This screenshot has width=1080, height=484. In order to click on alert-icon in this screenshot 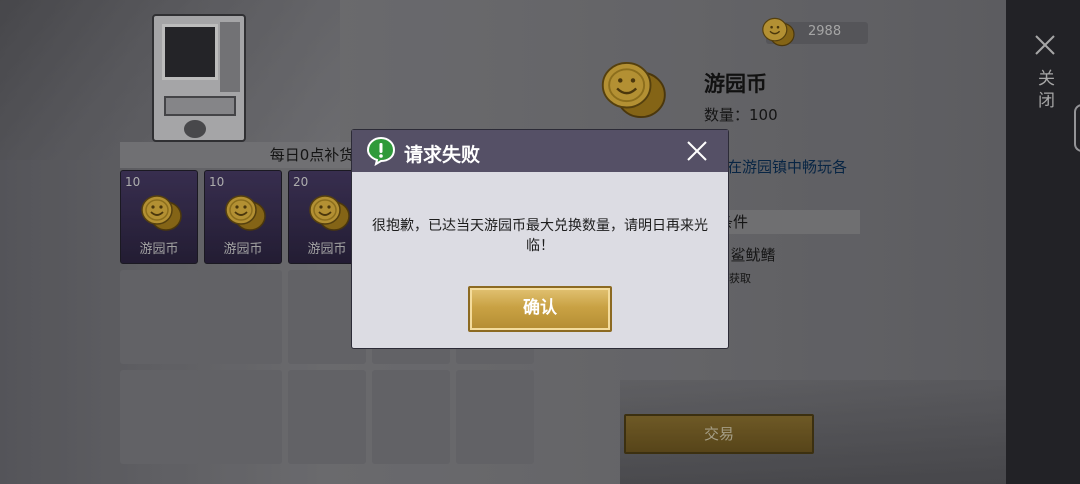, I will do `click(381, 151)`.